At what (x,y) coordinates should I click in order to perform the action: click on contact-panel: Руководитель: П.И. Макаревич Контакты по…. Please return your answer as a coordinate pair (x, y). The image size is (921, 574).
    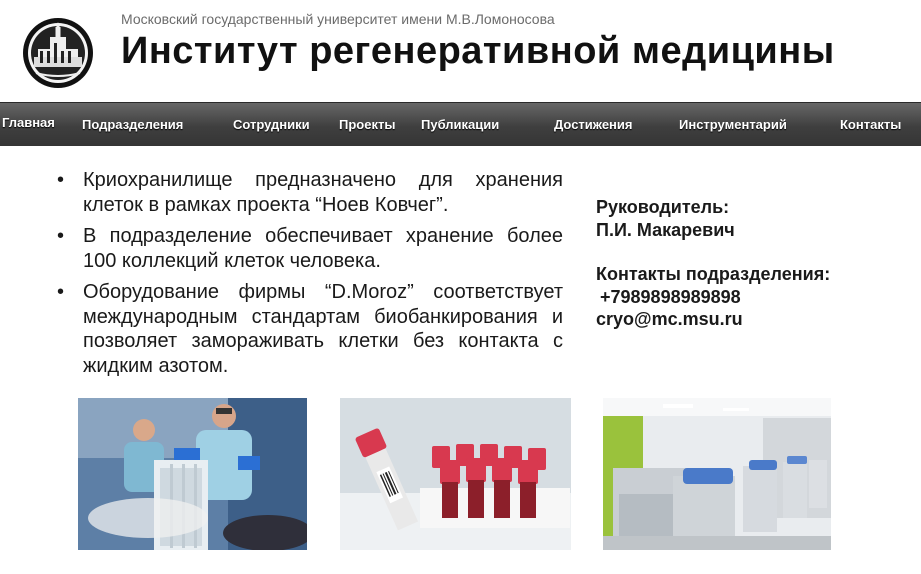
    Looking at the image, I should click on (713, 263).